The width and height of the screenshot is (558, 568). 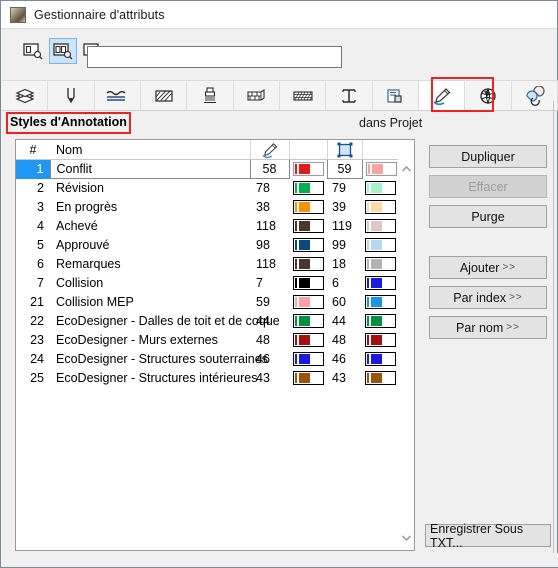 I want to click on annotation-style-icon, so click(x=442, y=95).